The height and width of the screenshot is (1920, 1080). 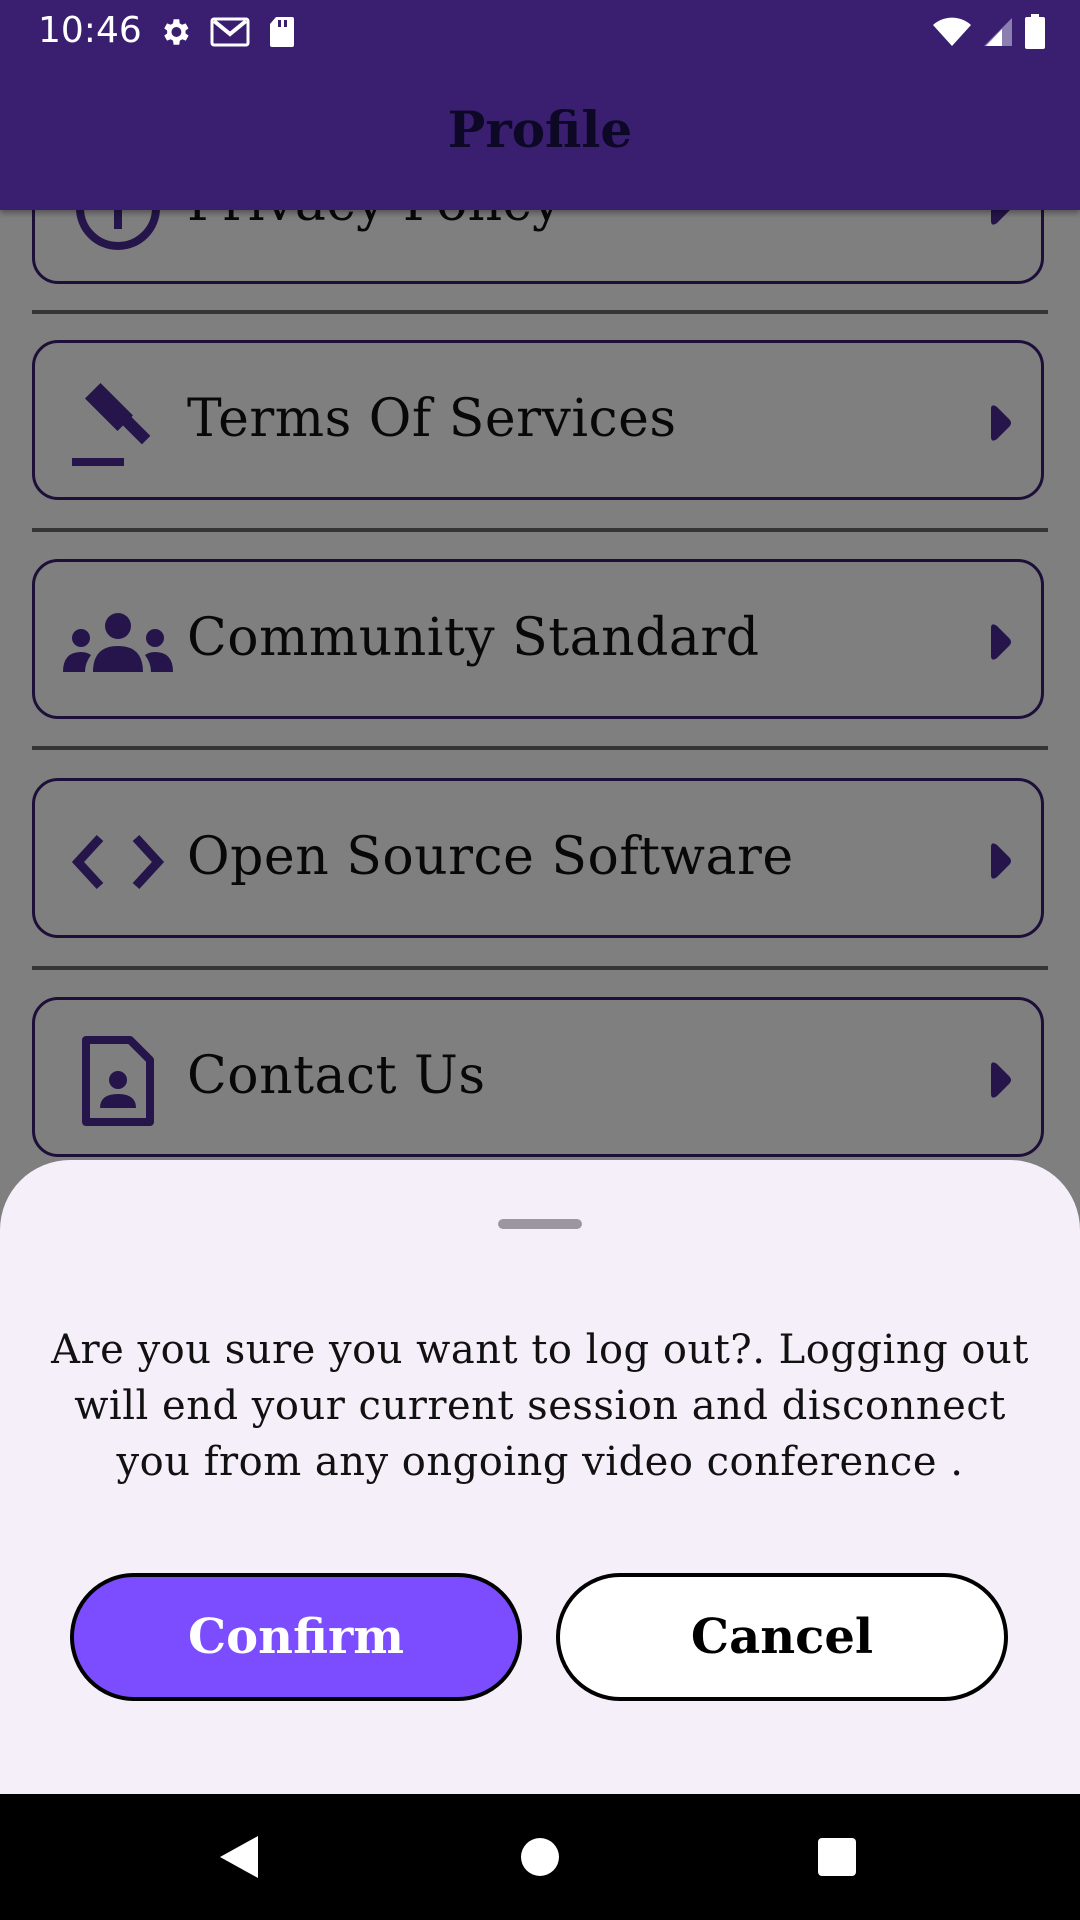 I want to click on battery-icon, so click(x=1035, y=31).